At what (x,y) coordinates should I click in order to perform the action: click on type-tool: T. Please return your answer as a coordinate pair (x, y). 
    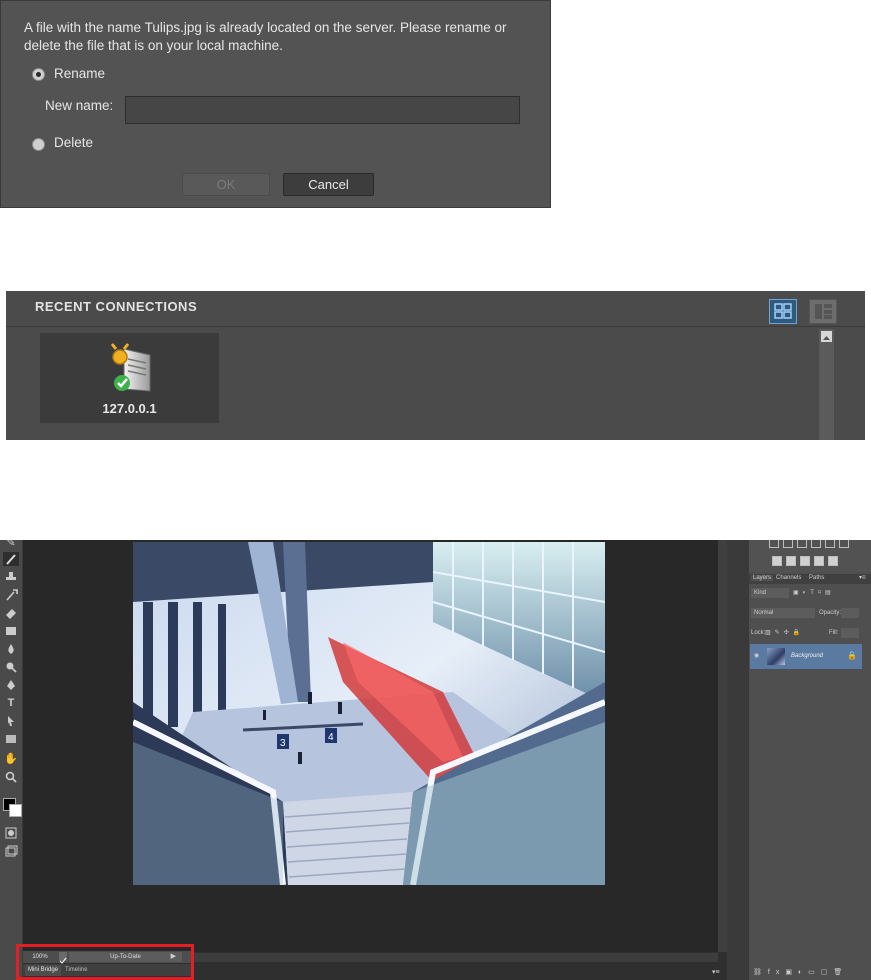
    Looking at the image, I should click on (11, 703).